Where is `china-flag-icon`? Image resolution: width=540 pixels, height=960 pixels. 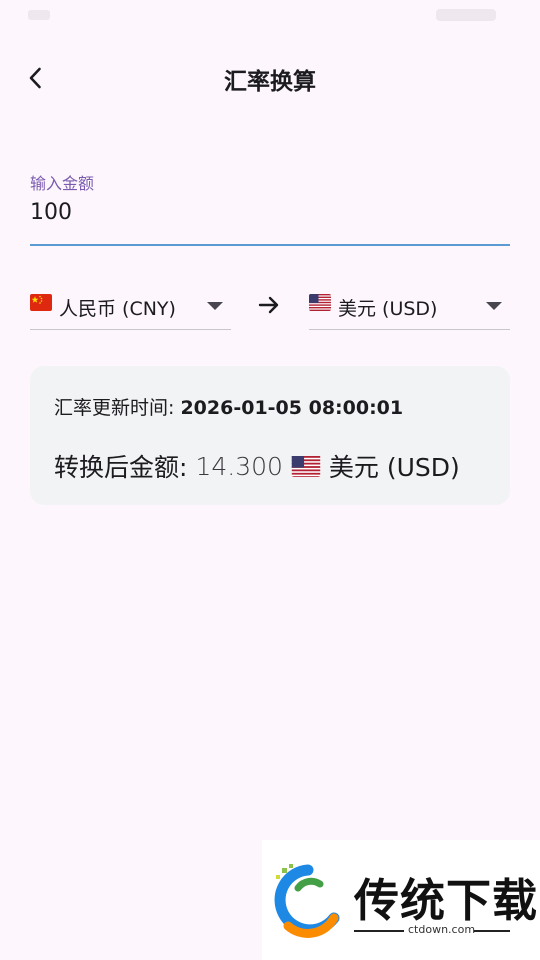 china-flag-icon is located at coordinates (41, 302).